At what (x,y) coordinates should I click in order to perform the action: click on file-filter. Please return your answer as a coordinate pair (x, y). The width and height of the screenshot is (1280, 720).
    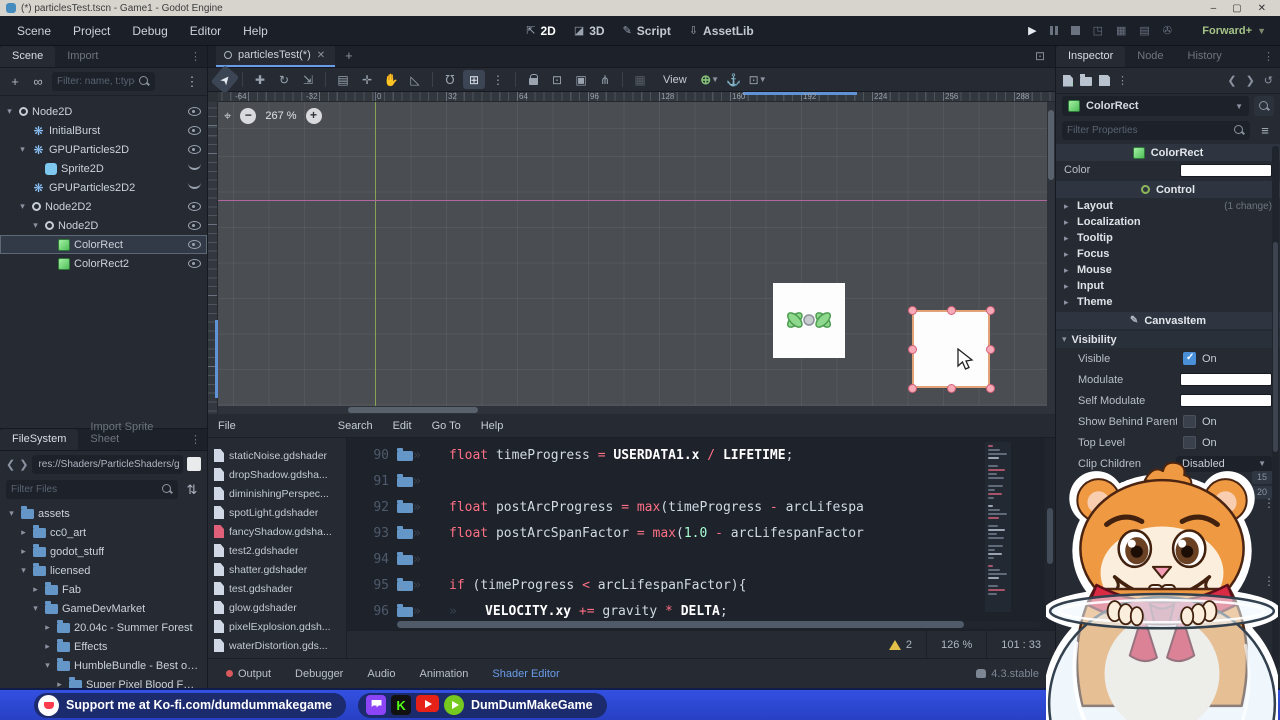
    Looking at the image, I should click on (92, 489).